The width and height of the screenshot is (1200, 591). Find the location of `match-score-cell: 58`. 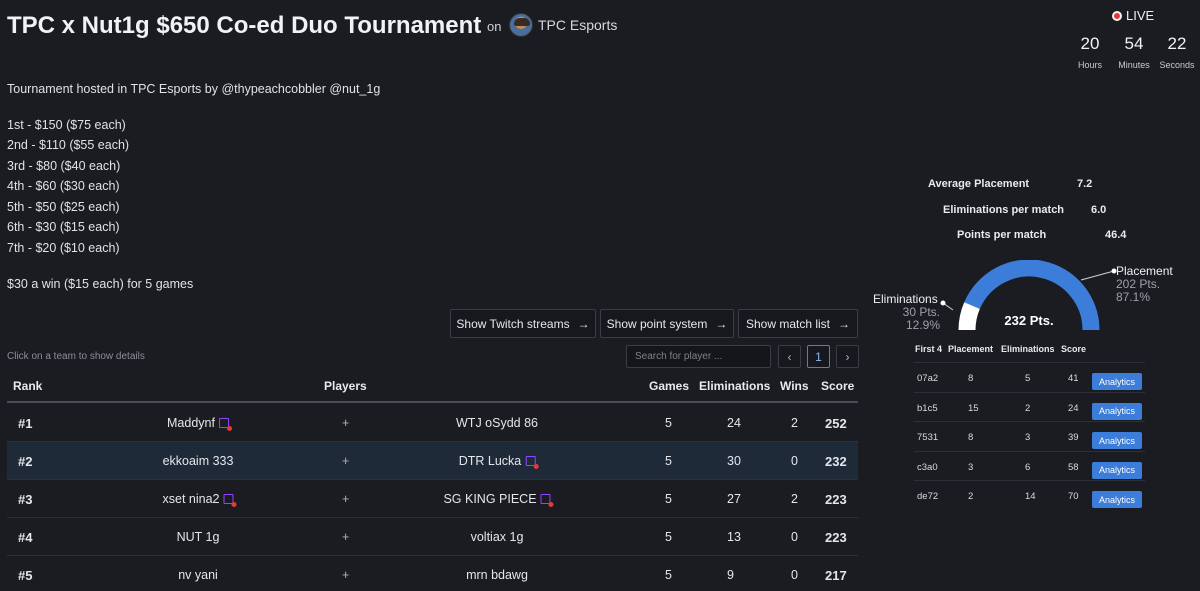

match-score-cell: 58 is located at coordinates (1073, 467).